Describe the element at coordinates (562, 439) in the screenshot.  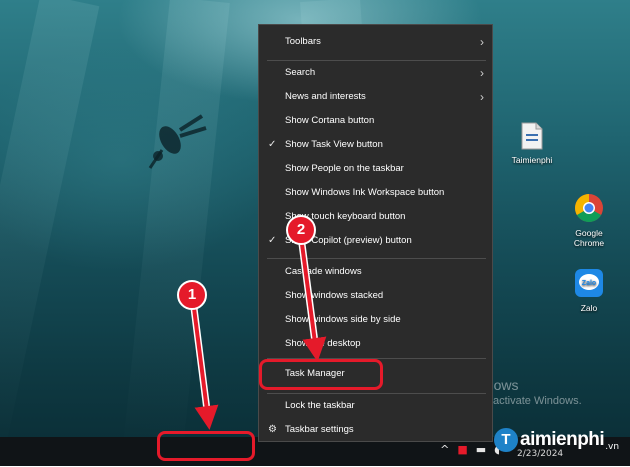
I see `logo-text: aimienphi` at that location.